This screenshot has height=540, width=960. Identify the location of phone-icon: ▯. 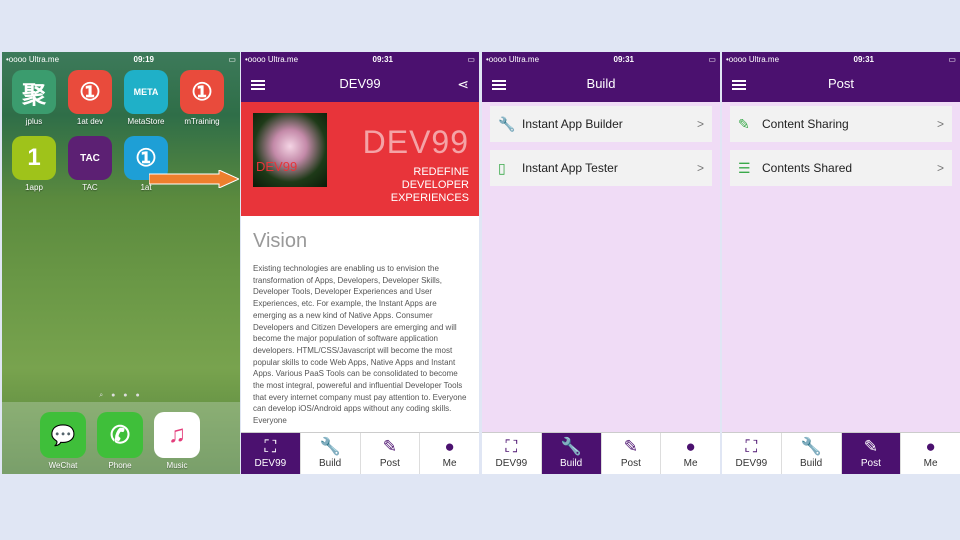
(502, 167).